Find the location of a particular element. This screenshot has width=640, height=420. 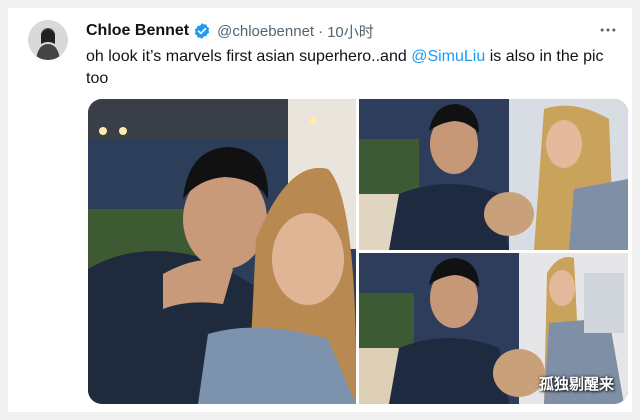

more-horizontal-icon is located at coordinates (608, 30).